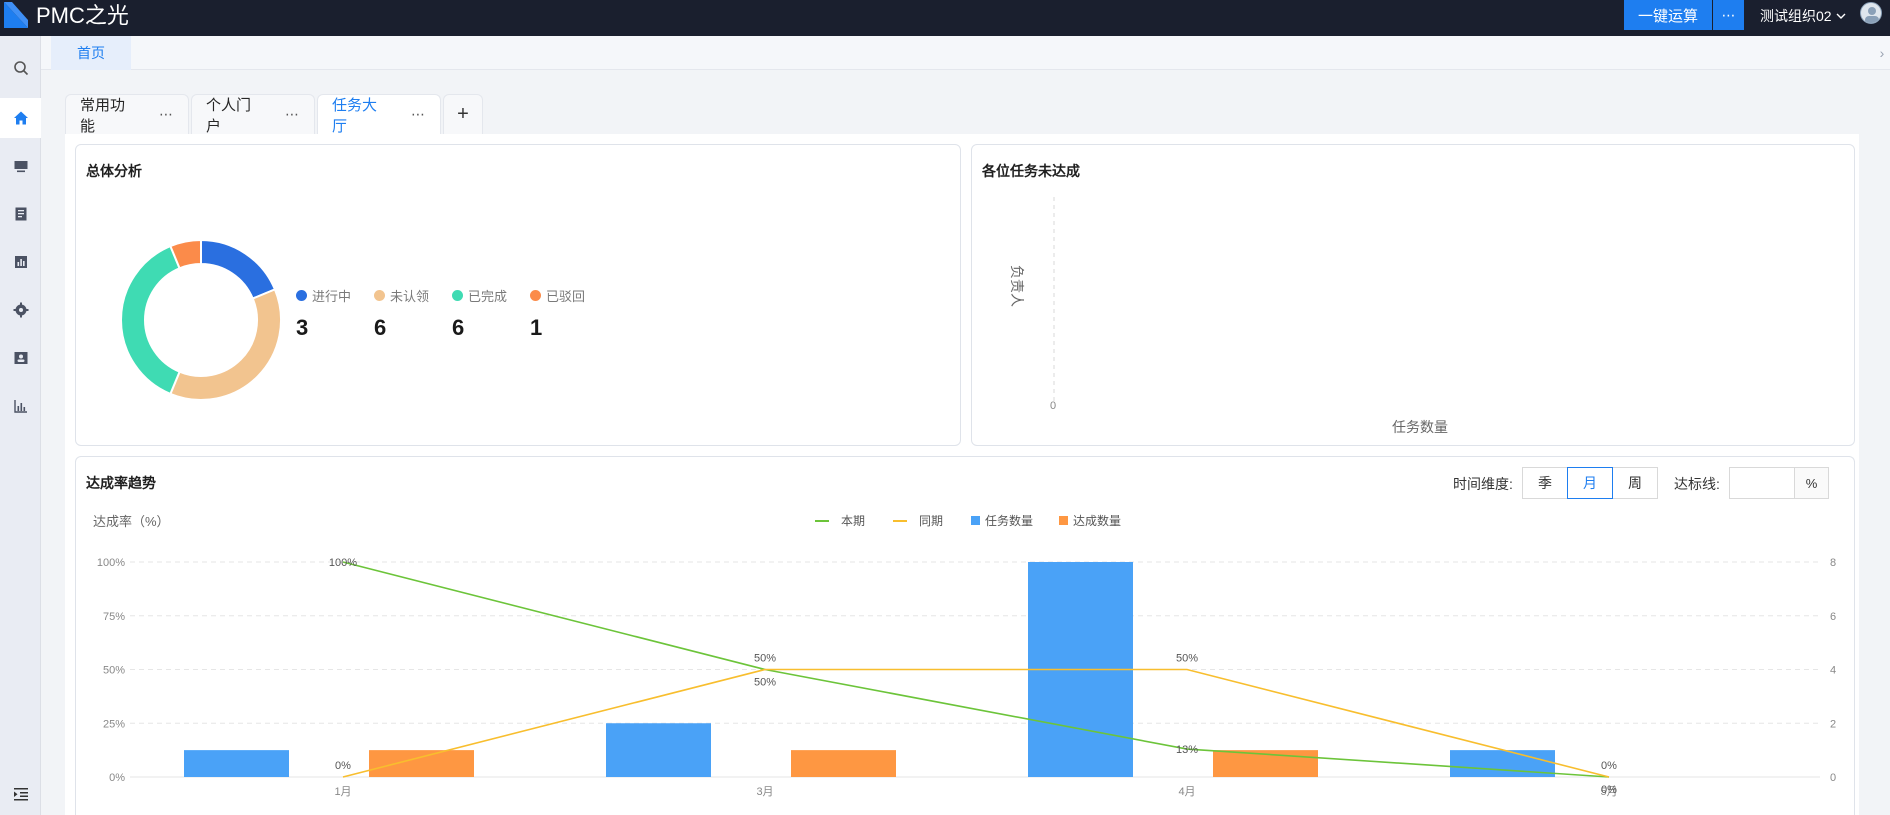 This screenshot has height=815, width=1890. What do you see at coordinates (1635, 483) in the screenshot?
I see `time-option-week: 周` at bounding box center [1635, 483].